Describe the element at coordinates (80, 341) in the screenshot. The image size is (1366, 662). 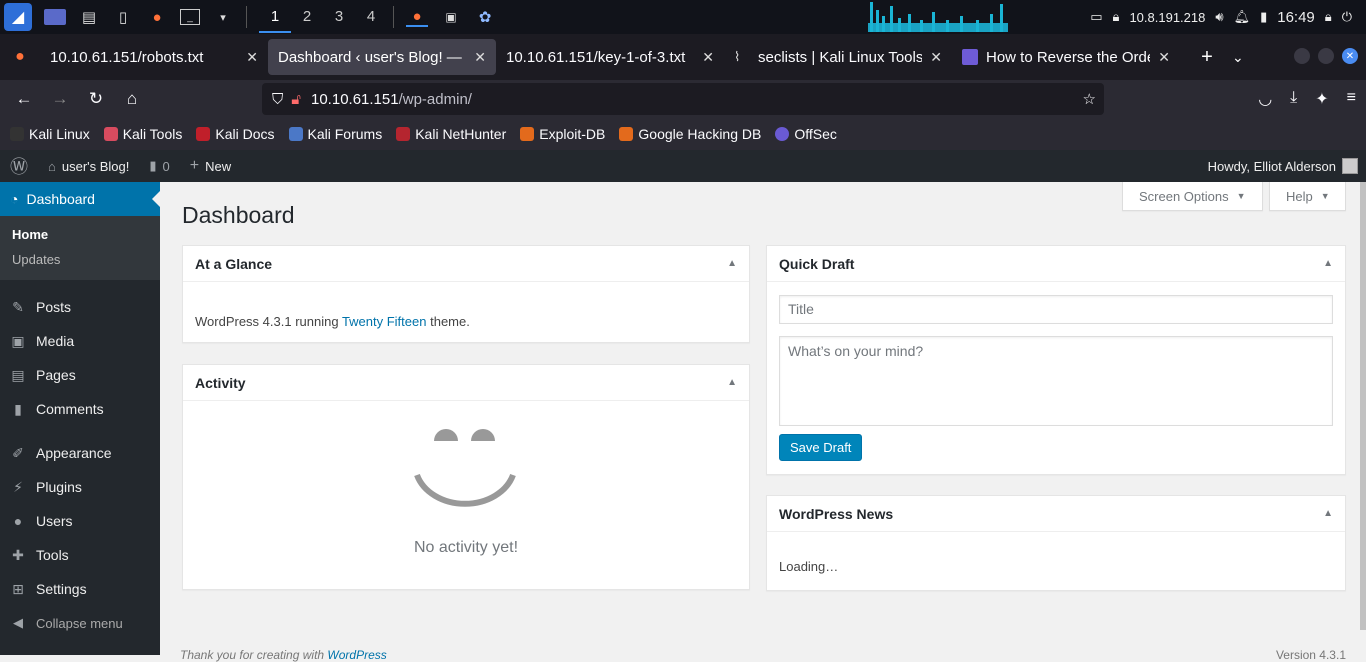
I see `menu-media: ▣ Media` at that location.